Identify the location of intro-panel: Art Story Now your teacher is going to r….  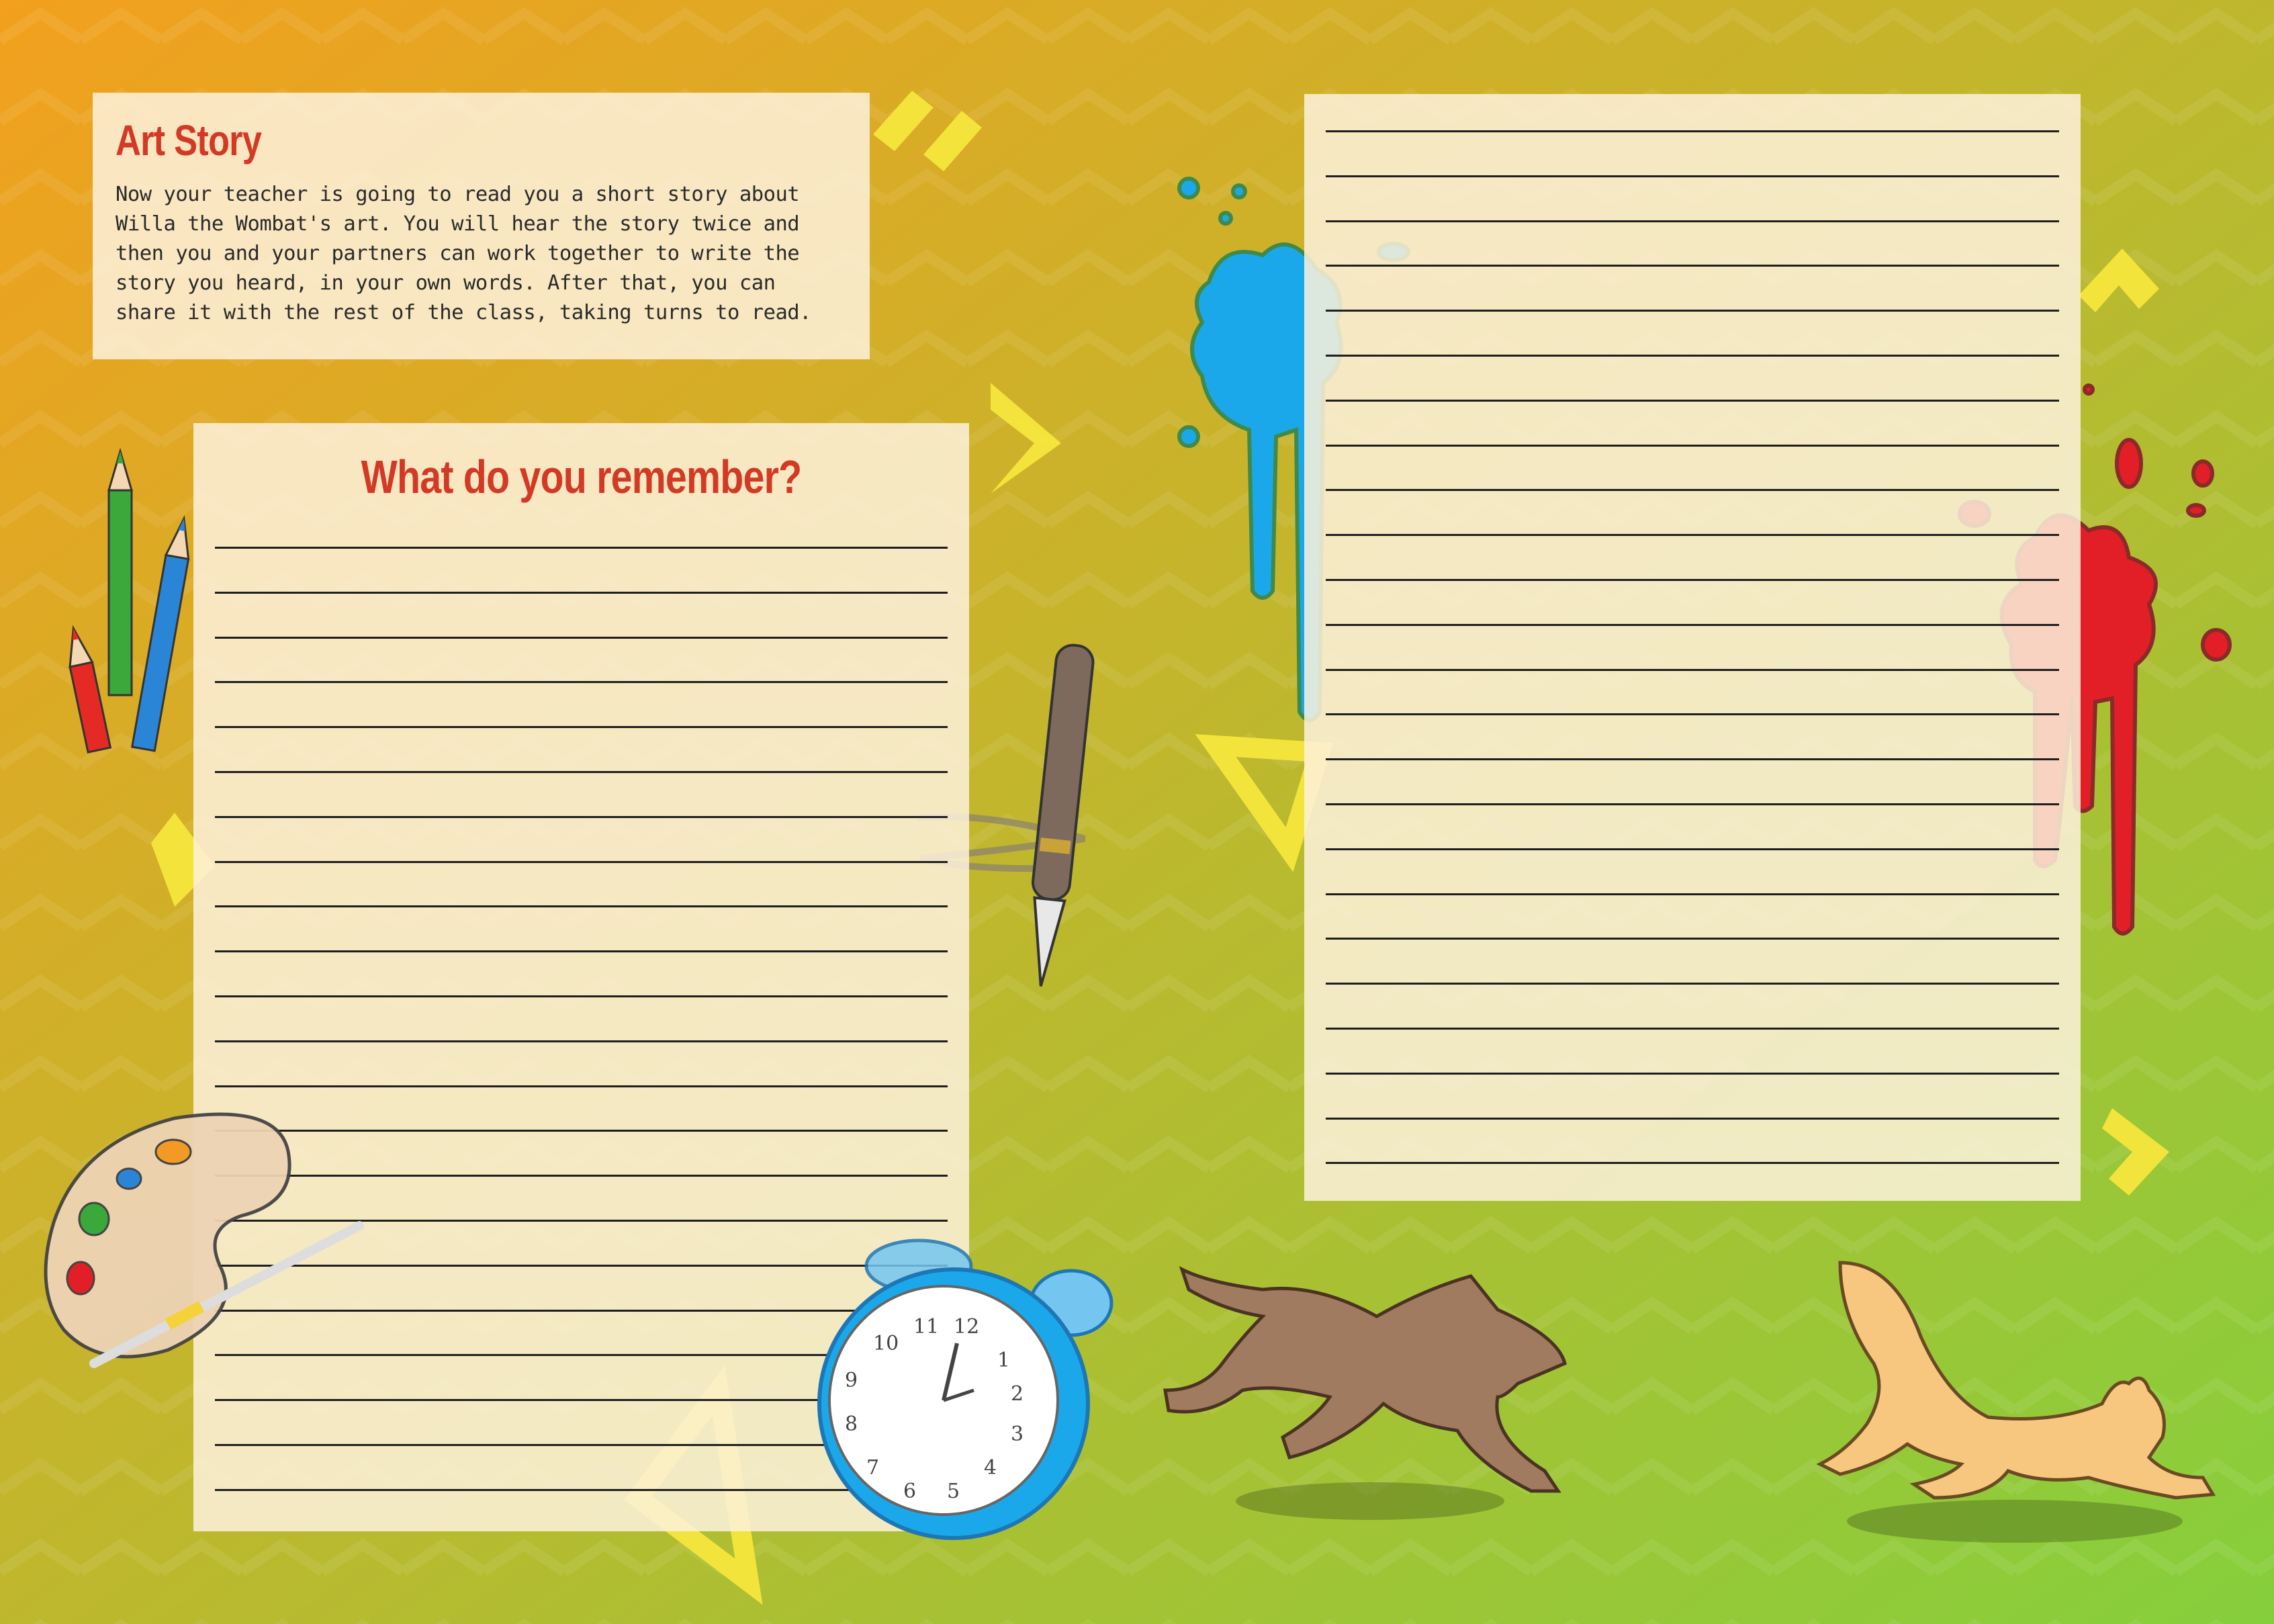
(481, 226).